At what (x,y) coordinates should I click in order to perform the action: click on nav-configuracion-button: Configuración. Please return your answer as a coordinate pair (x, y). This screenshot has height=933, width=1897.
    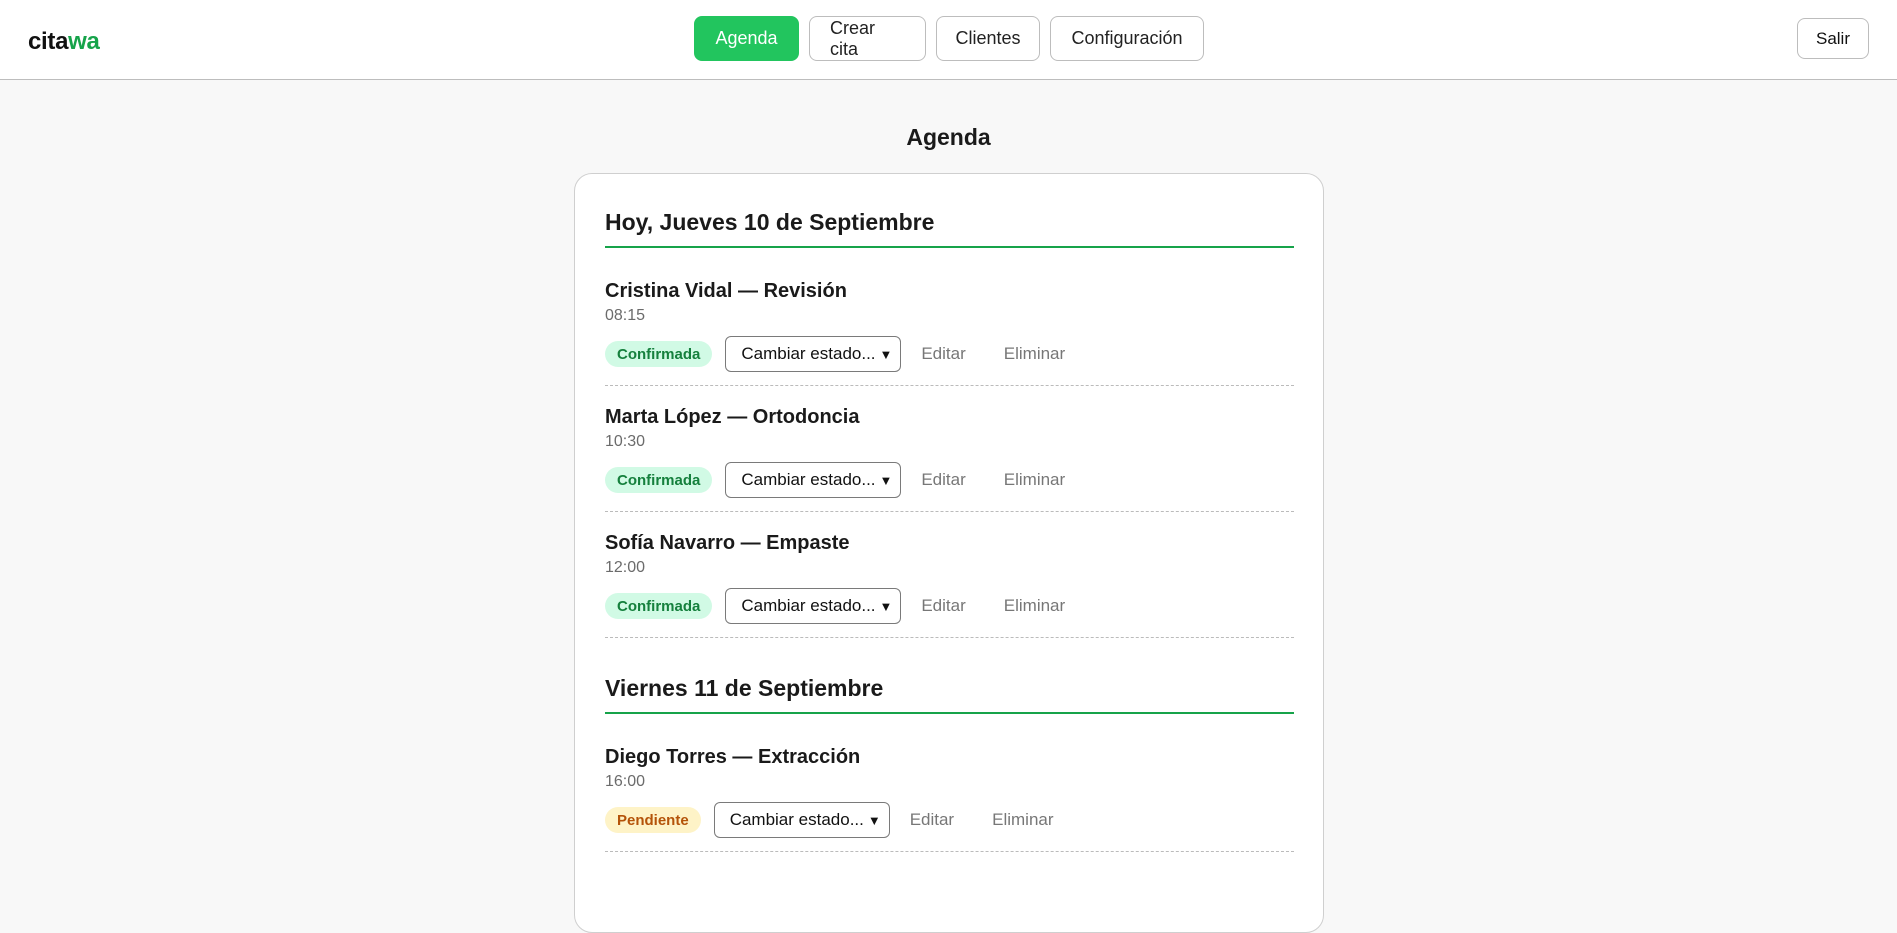
    Looking at the image, I should click on (1127, 38).